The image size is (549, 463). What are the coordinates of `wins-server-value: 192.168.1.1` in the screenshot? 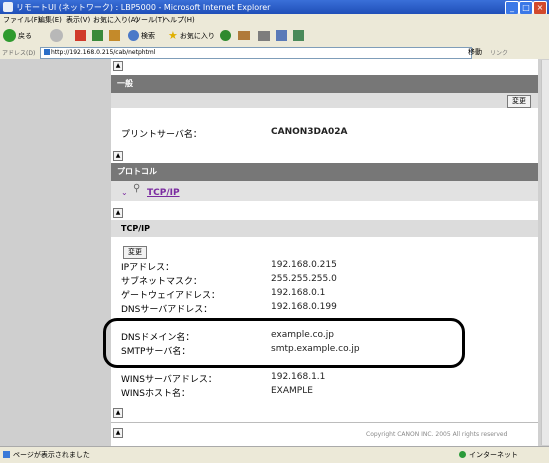 It's located at (298, 377).